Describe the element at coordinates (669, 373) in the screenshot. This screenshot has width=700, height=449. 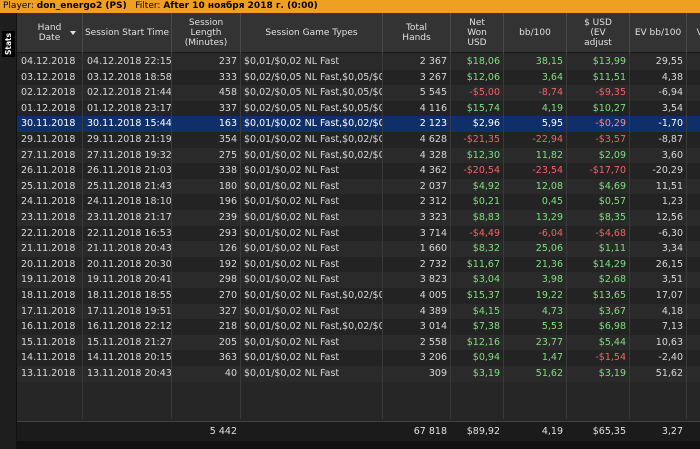
I see `cell-evbb: 51,62` at that location.